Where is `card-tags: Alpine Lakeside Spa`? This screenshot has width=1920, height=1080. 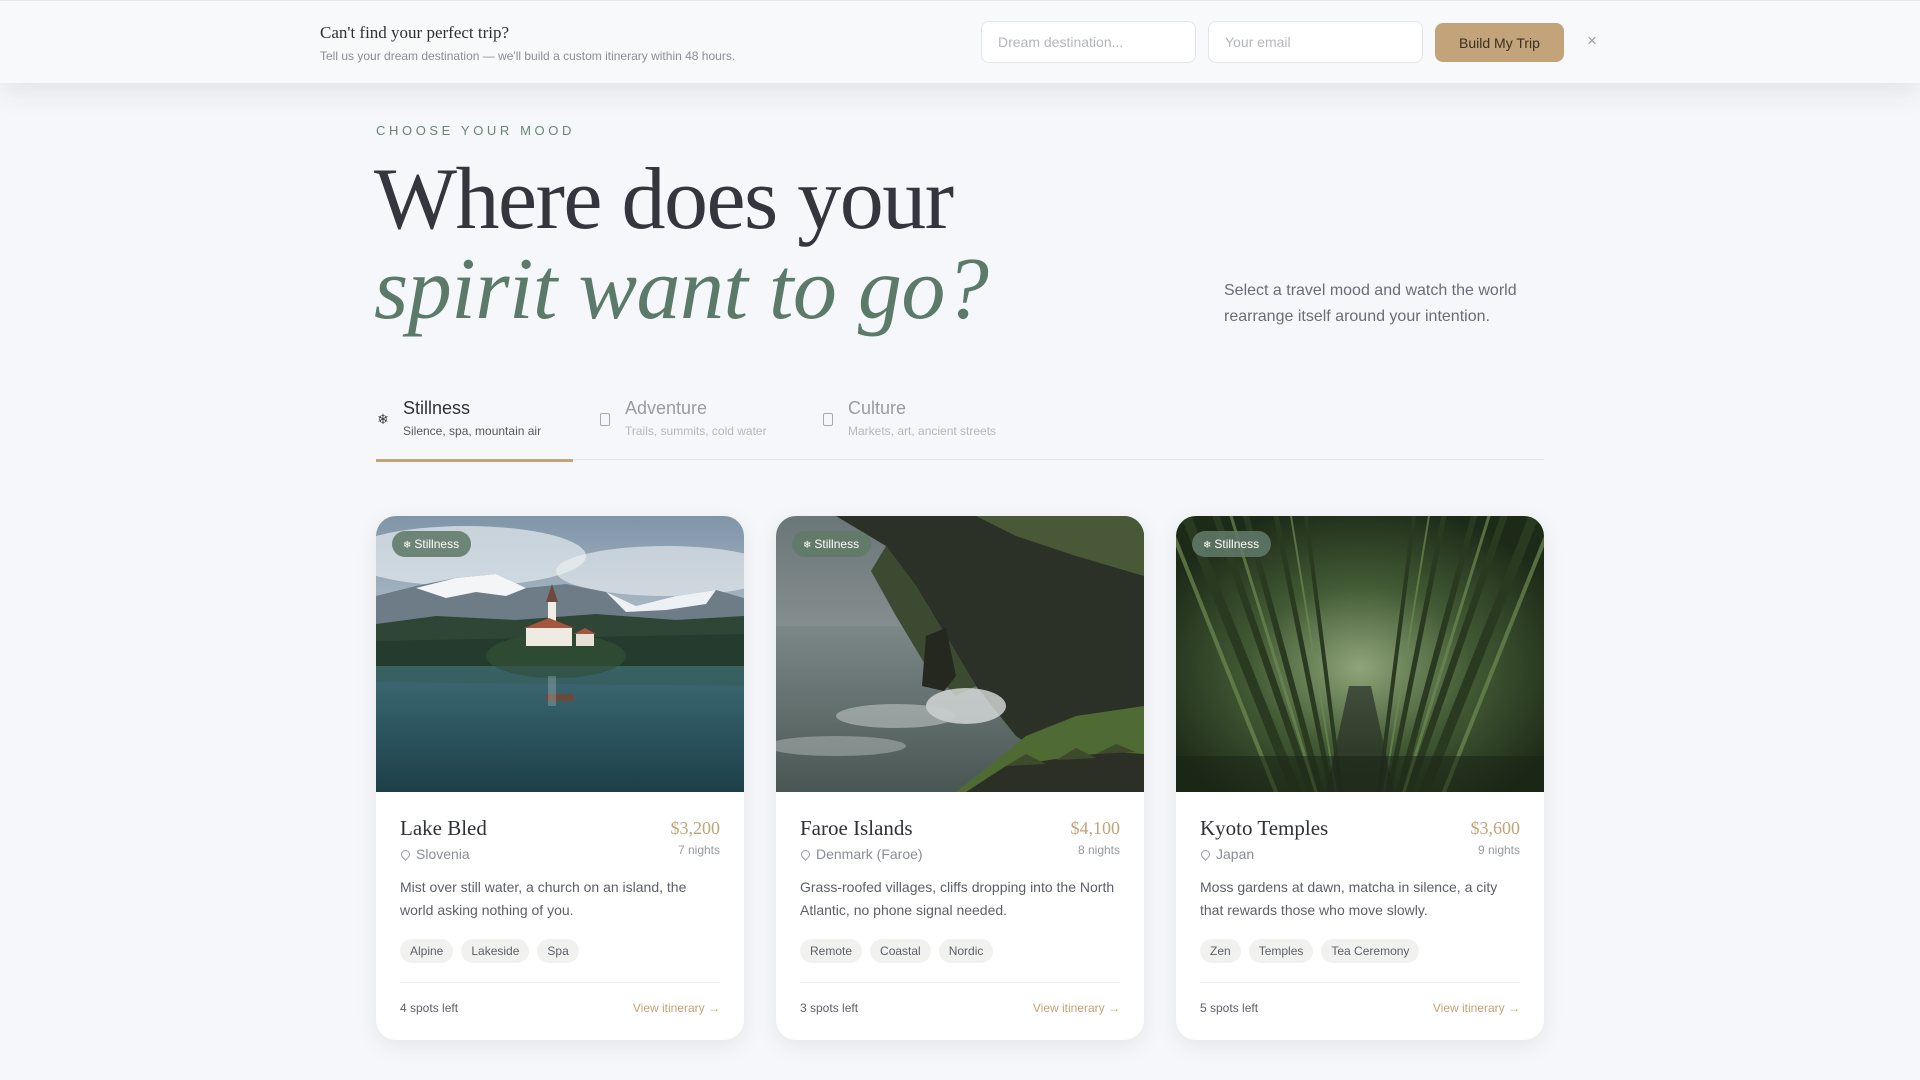
card-tags: Alpine Lakeside Spa is located at coordinates (489, 951).